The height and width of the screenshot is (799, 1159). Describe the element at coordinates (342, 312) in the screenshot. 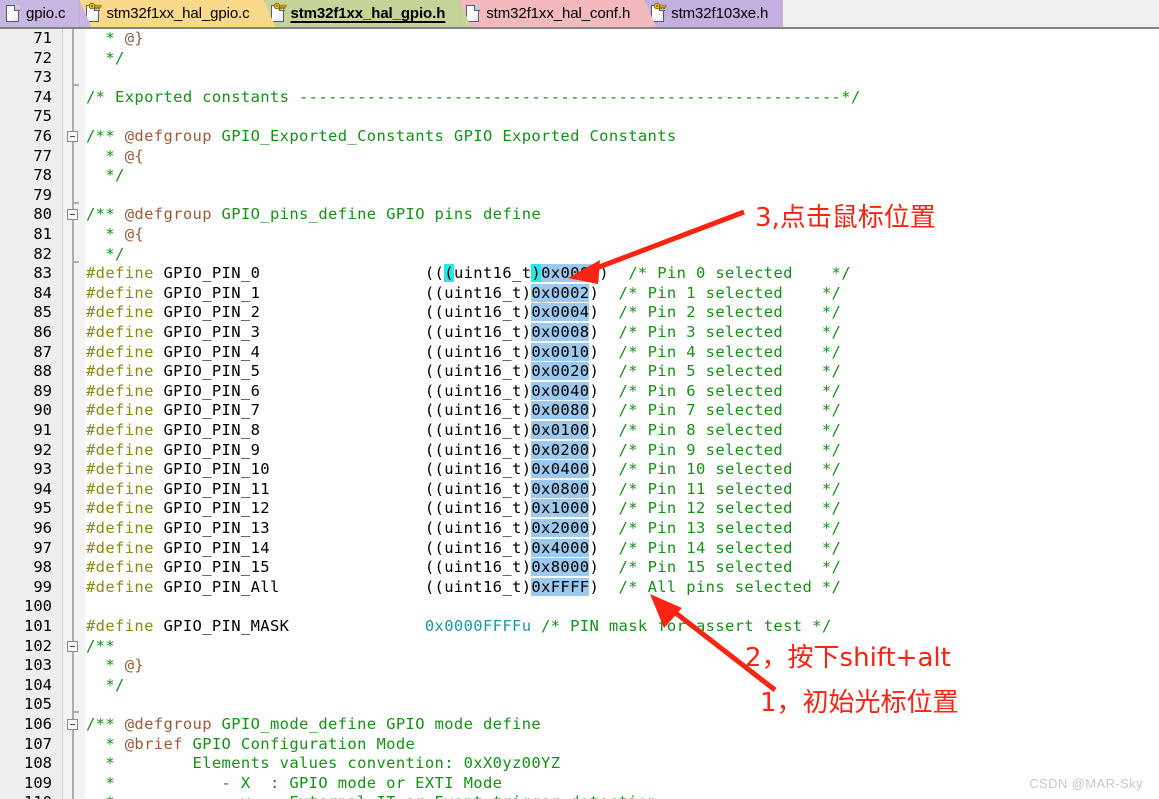

I see `code-token: GPIO_PIN_2 ((uint16_t)` at that location.